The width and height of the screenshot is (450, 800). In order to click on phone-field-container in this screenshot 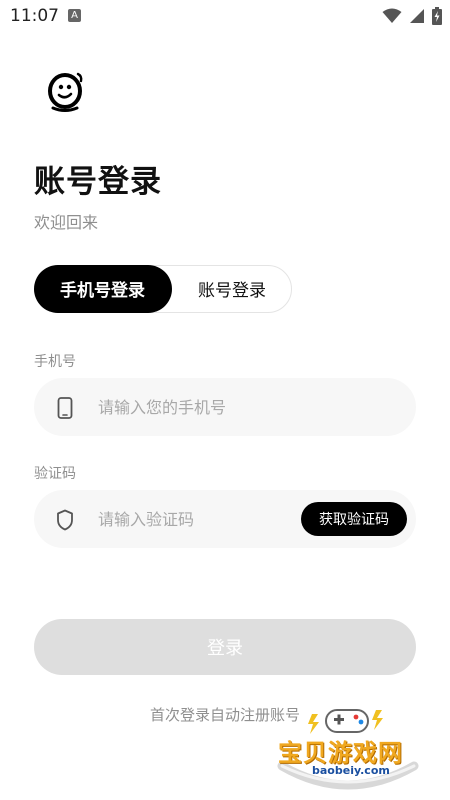, I will do `click(225, 407)`.